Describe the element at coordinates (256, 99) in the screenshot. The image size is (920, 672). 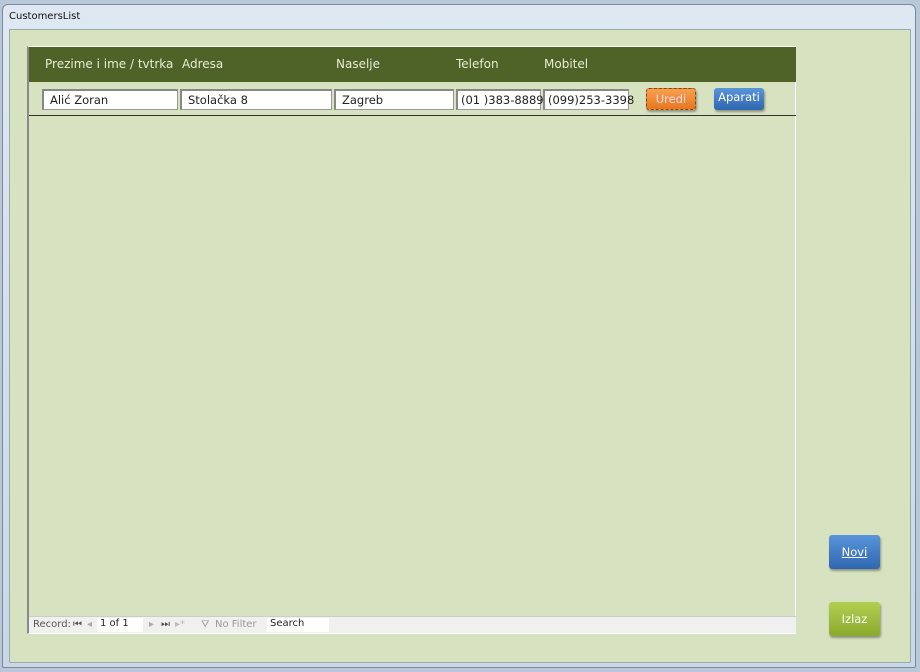
I see `address-field: Stolačka 8` at that location.